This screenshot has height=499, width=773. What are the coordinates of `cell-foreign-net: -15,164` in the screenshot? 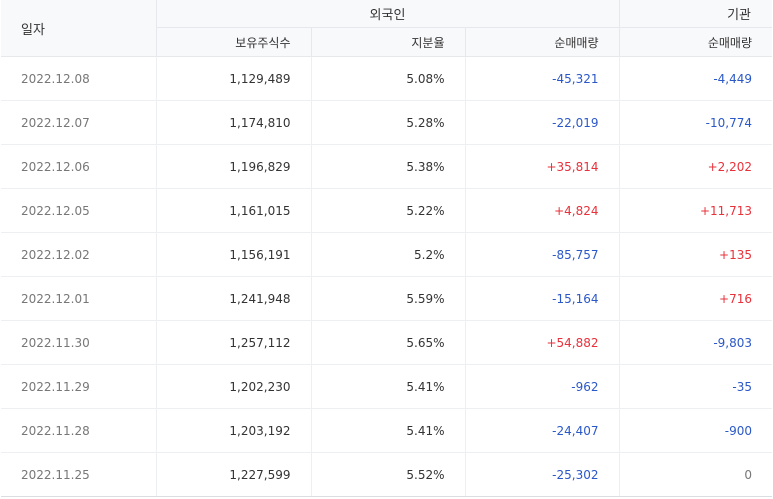 It's located at (542, 298).